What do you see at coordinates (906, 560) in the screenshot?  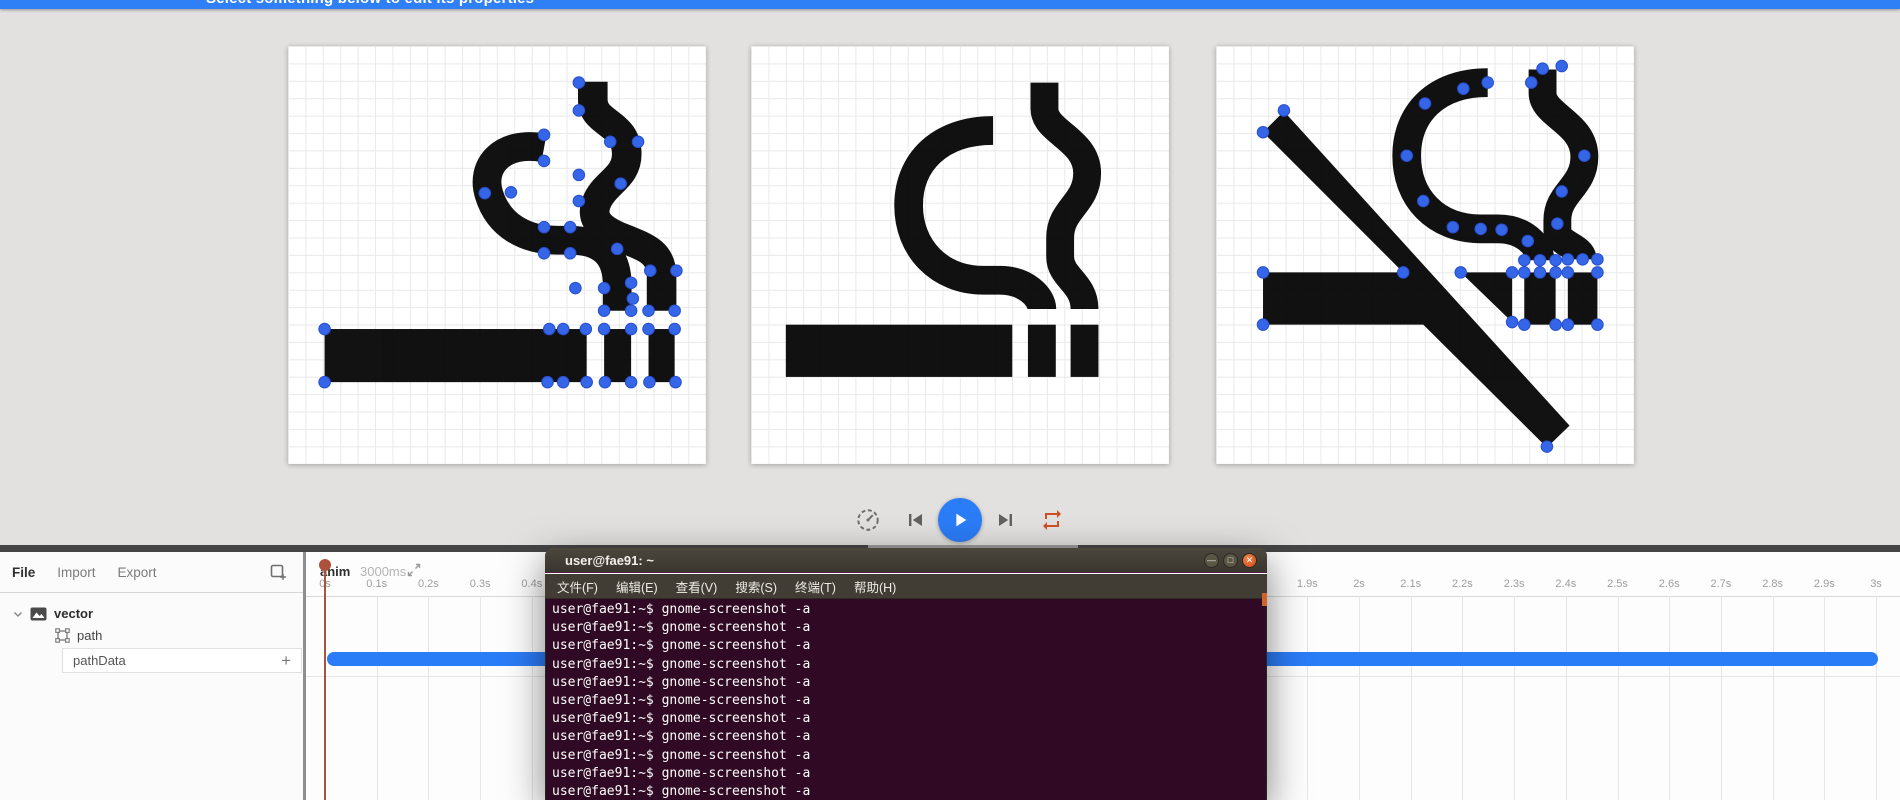 I see `terminal-titlebar: user@fae91: ~ — □ ✕` at bounding box center [906, 560].